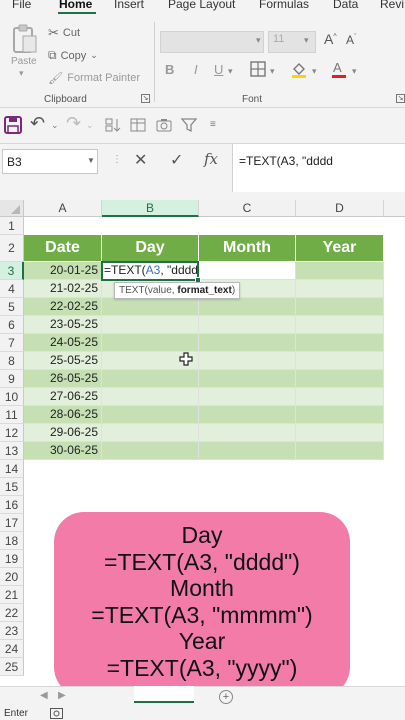 The image size is (405, 720). I want to click on tab-home: Home, so click(75, 5).